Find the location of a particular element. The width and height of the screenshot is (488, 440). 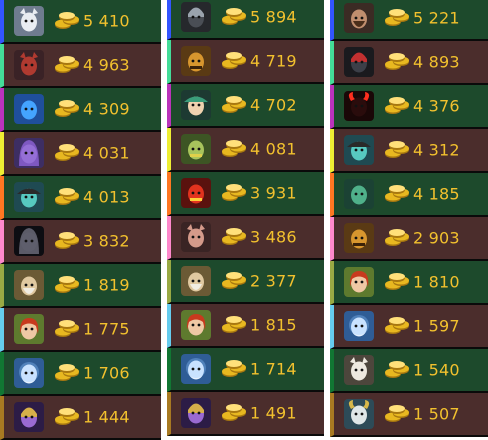

net-worth-value: 2 903 is located at coordinates (436, 238).